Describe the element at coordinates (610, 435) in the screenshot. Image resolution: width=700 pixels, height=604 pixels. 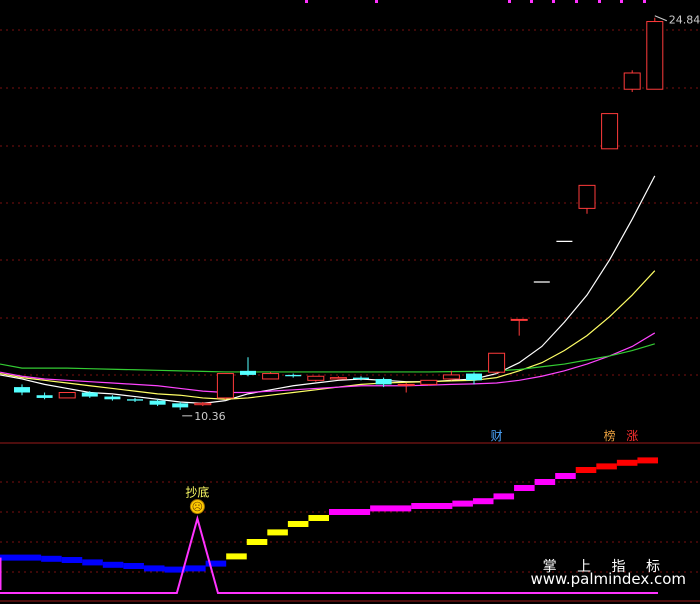
I see `badge-26: 榜` at that location.